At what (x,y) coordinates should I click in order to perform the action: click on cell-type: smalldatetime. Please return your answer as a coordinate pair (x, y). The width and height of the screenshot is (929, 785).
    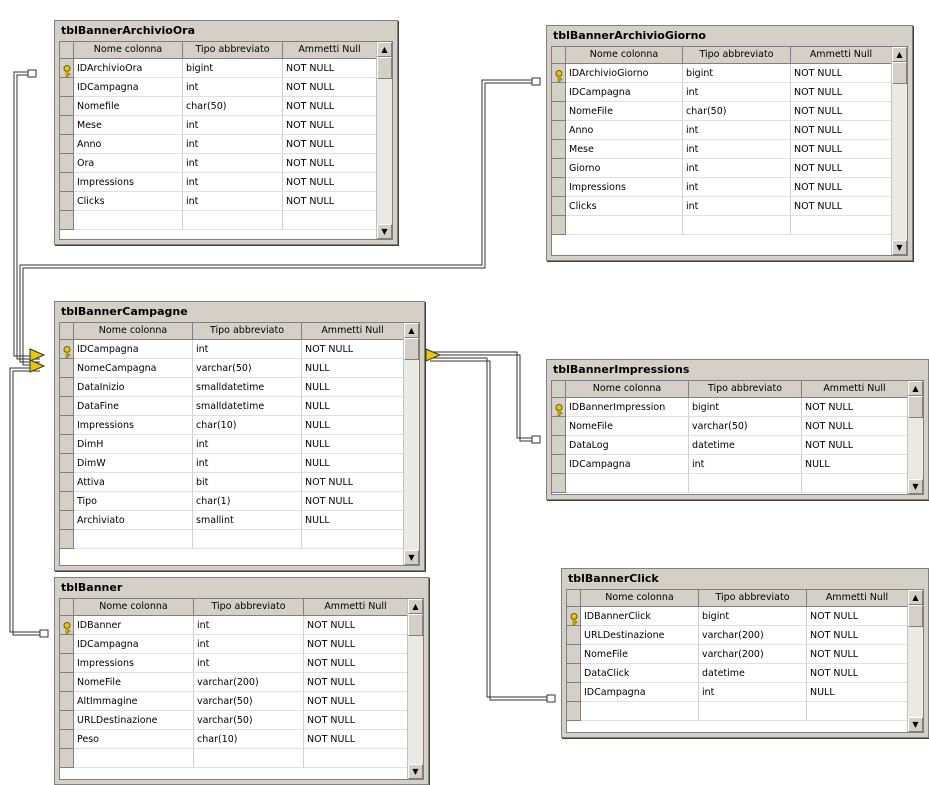
    Looking at the image, I should click on (247, 387).